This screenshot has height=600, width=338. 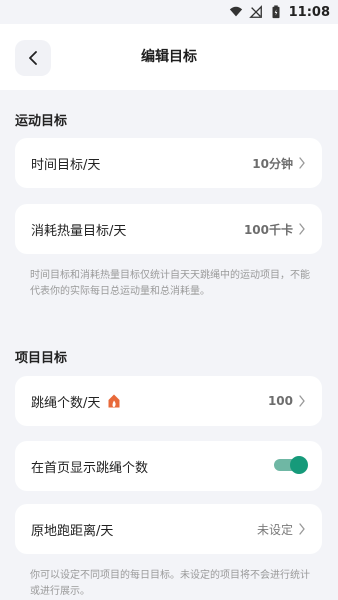 I want to click on jump-count-row: 跳绳个数/天 100, so click(x=168, y=401).